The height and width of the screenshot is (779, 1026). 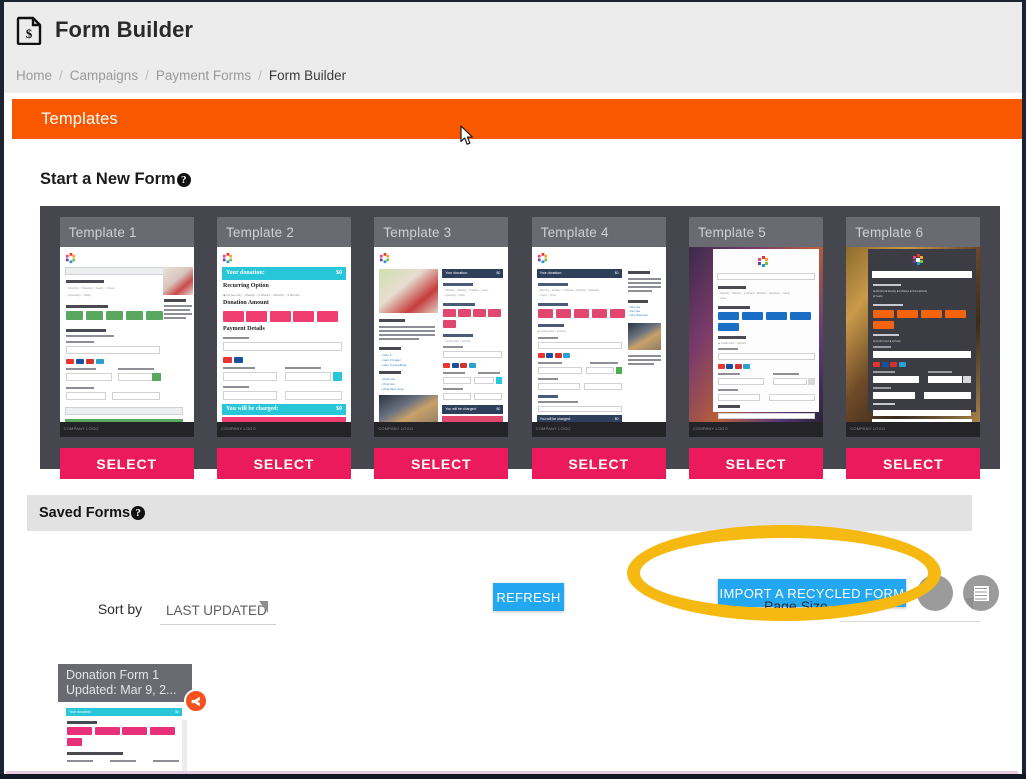 I want to click on templates-section-bar: Templates, so click(x=517, y=119).